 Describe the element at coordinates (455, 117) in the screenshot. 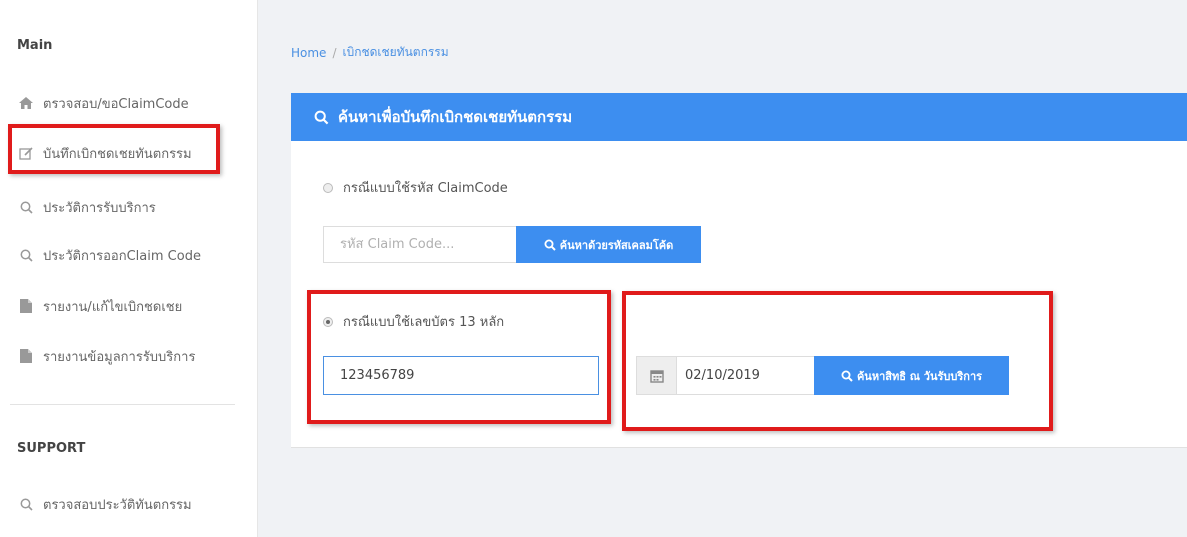

I see `panel-title: ค้นหาเพื่อบันทึกเบิกชดเชยทันตกรรม` at that location.